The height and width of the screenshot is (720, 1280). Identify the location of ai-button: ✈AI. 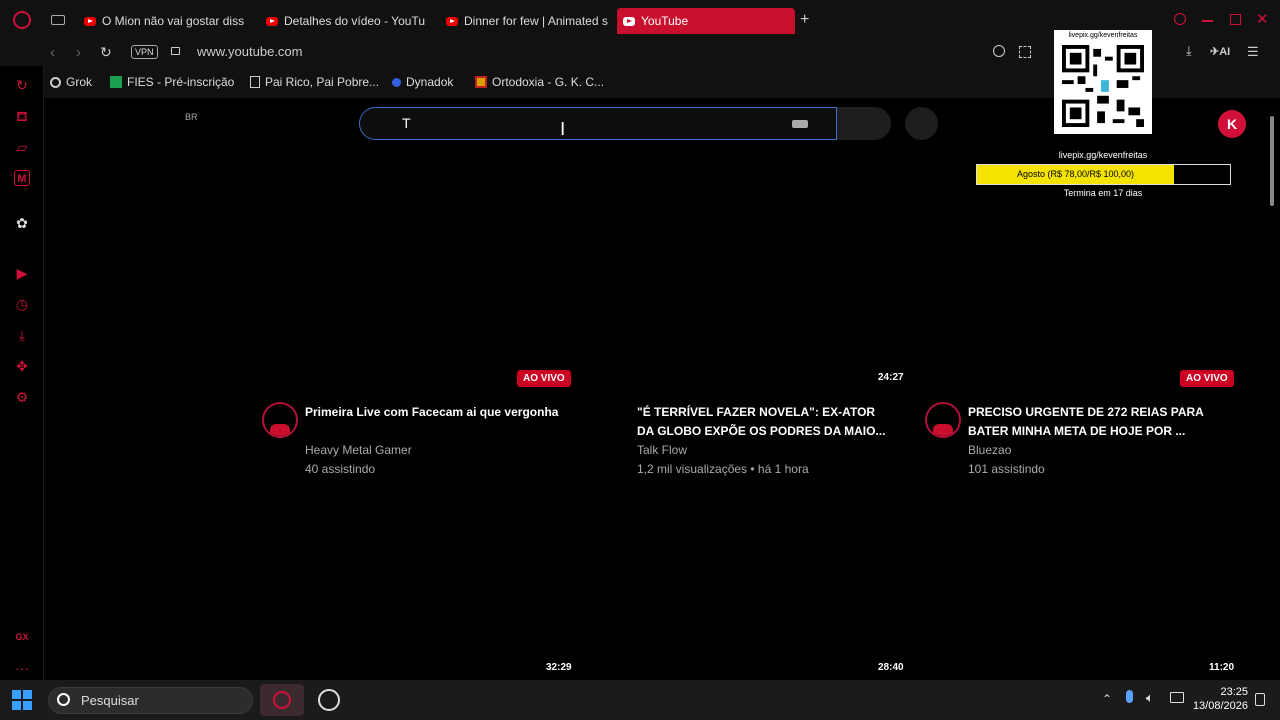
(1220, 51).